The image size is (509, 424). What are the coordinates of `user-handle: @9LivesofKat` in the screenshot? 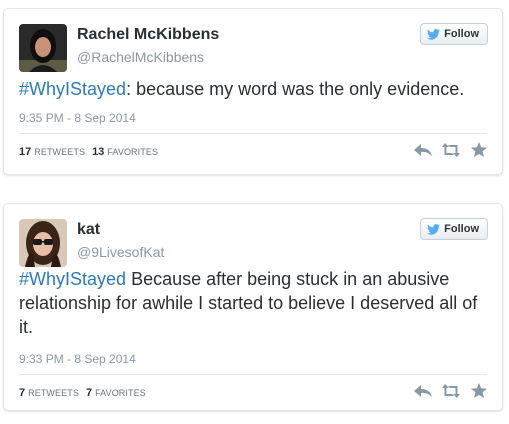 It's located at (120, 252).